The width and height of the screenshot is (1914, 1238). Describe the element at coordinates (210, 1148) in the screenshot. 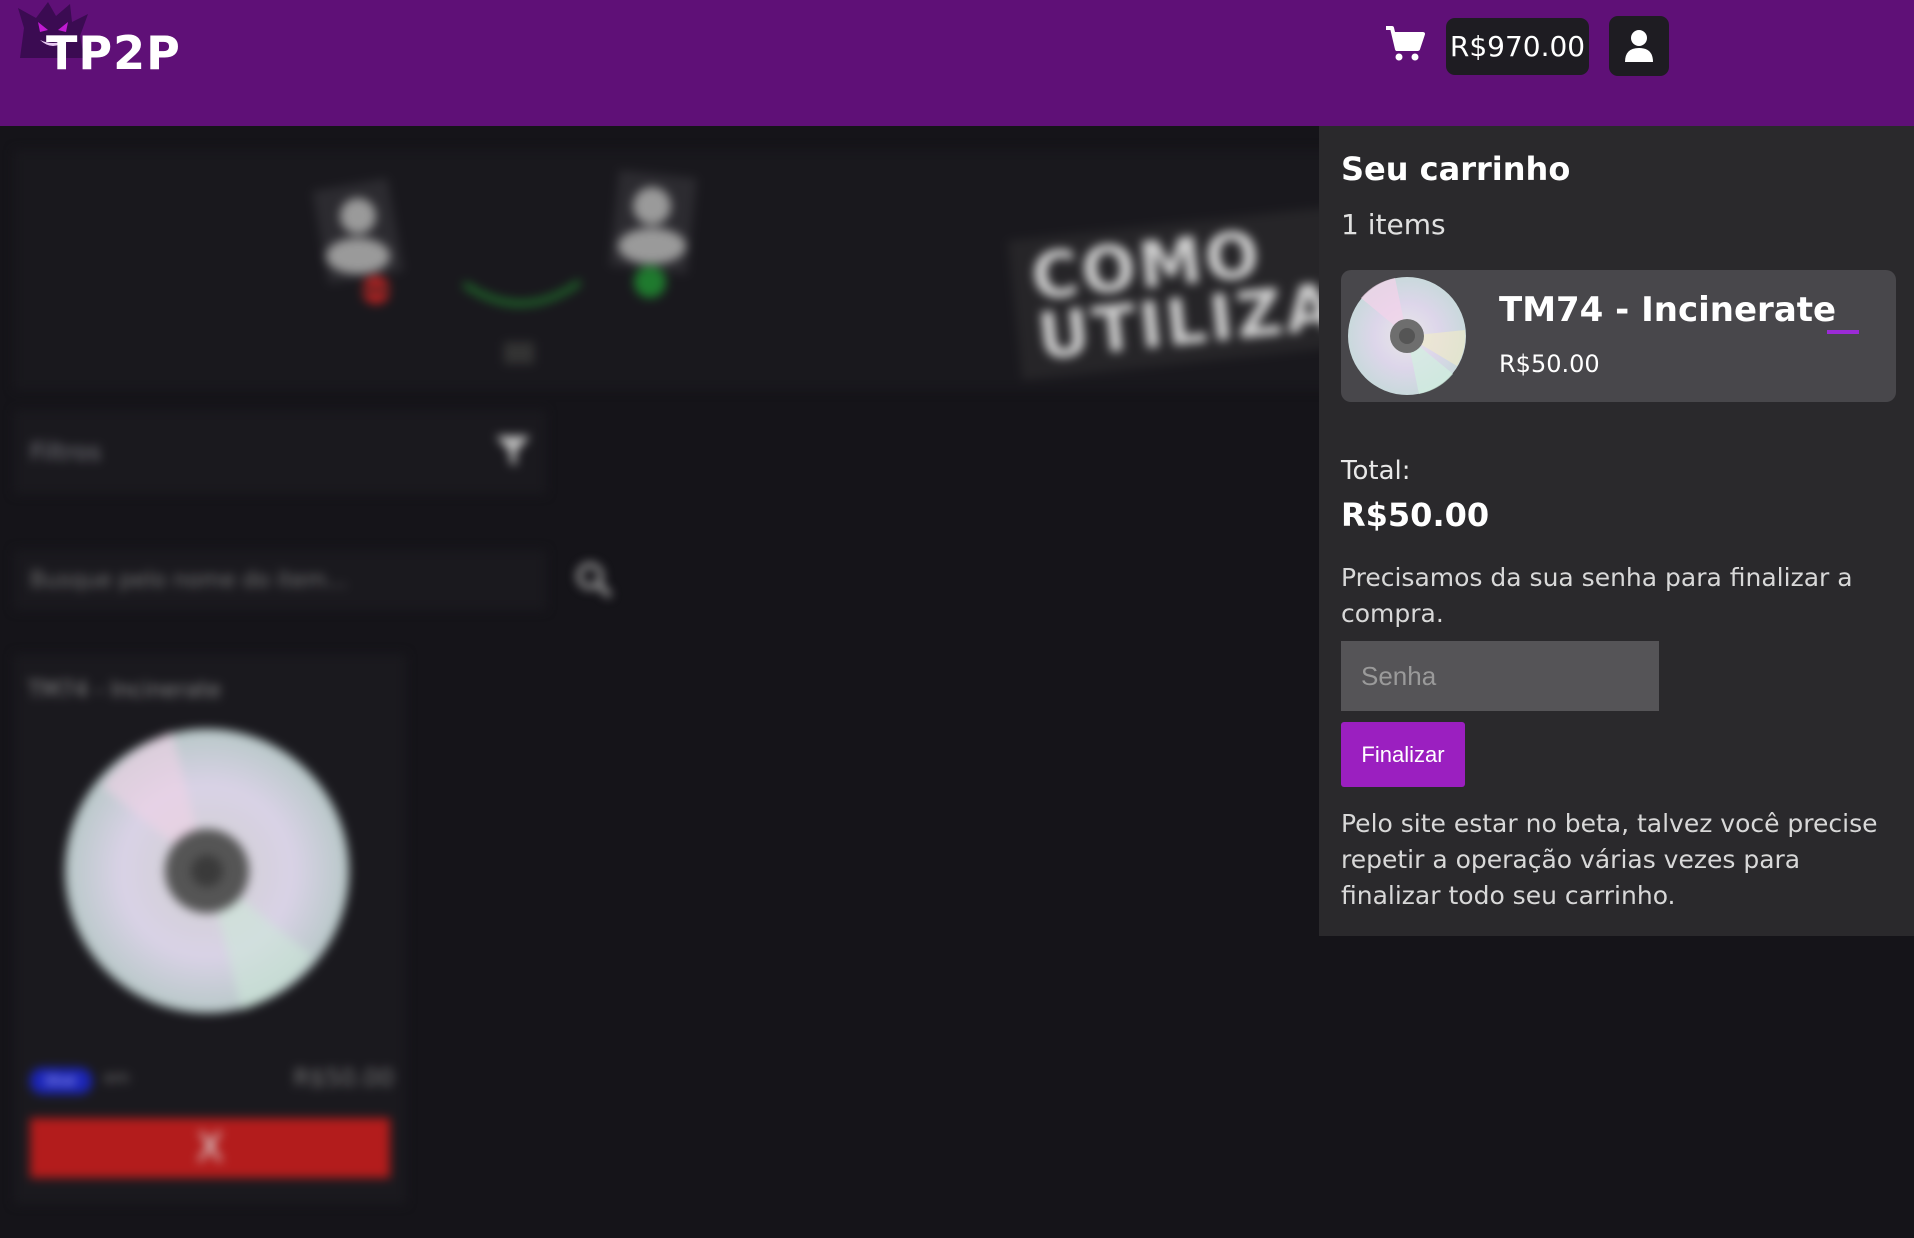

I see `remove-from-cart-button: X` at that location.